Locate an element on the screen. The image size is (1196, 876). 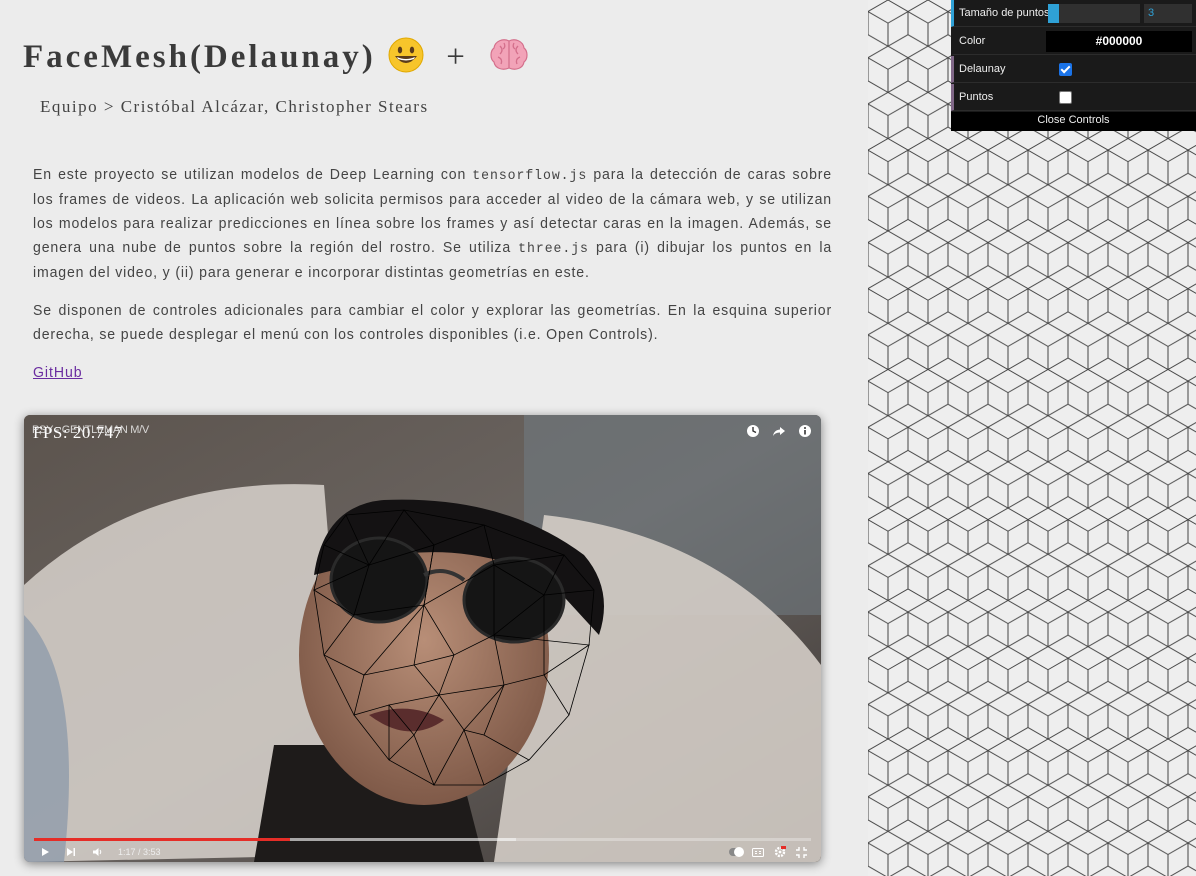
grinning-face-emoji-icon is located at coordinates (406, 59).